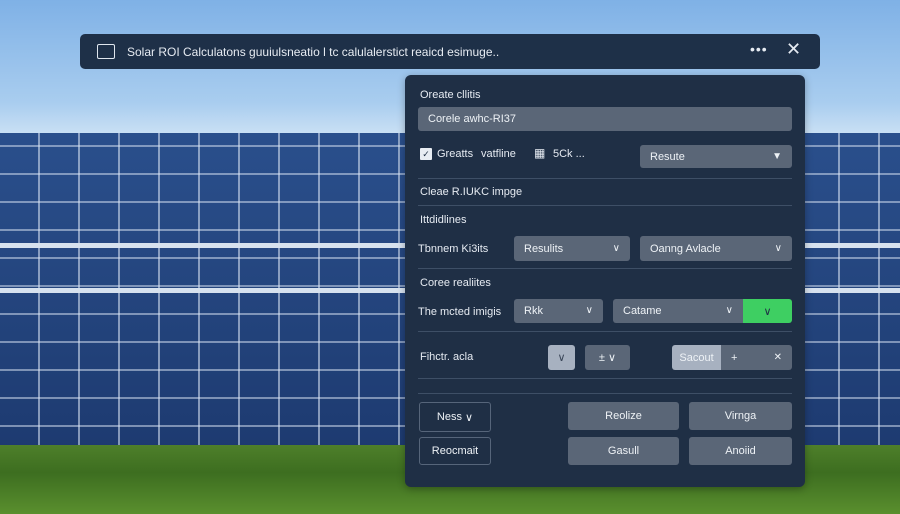 The width and height of the screenshot is (900, 514). I want to click on name-input: Corele awhc-RI37, so click(605, 119).